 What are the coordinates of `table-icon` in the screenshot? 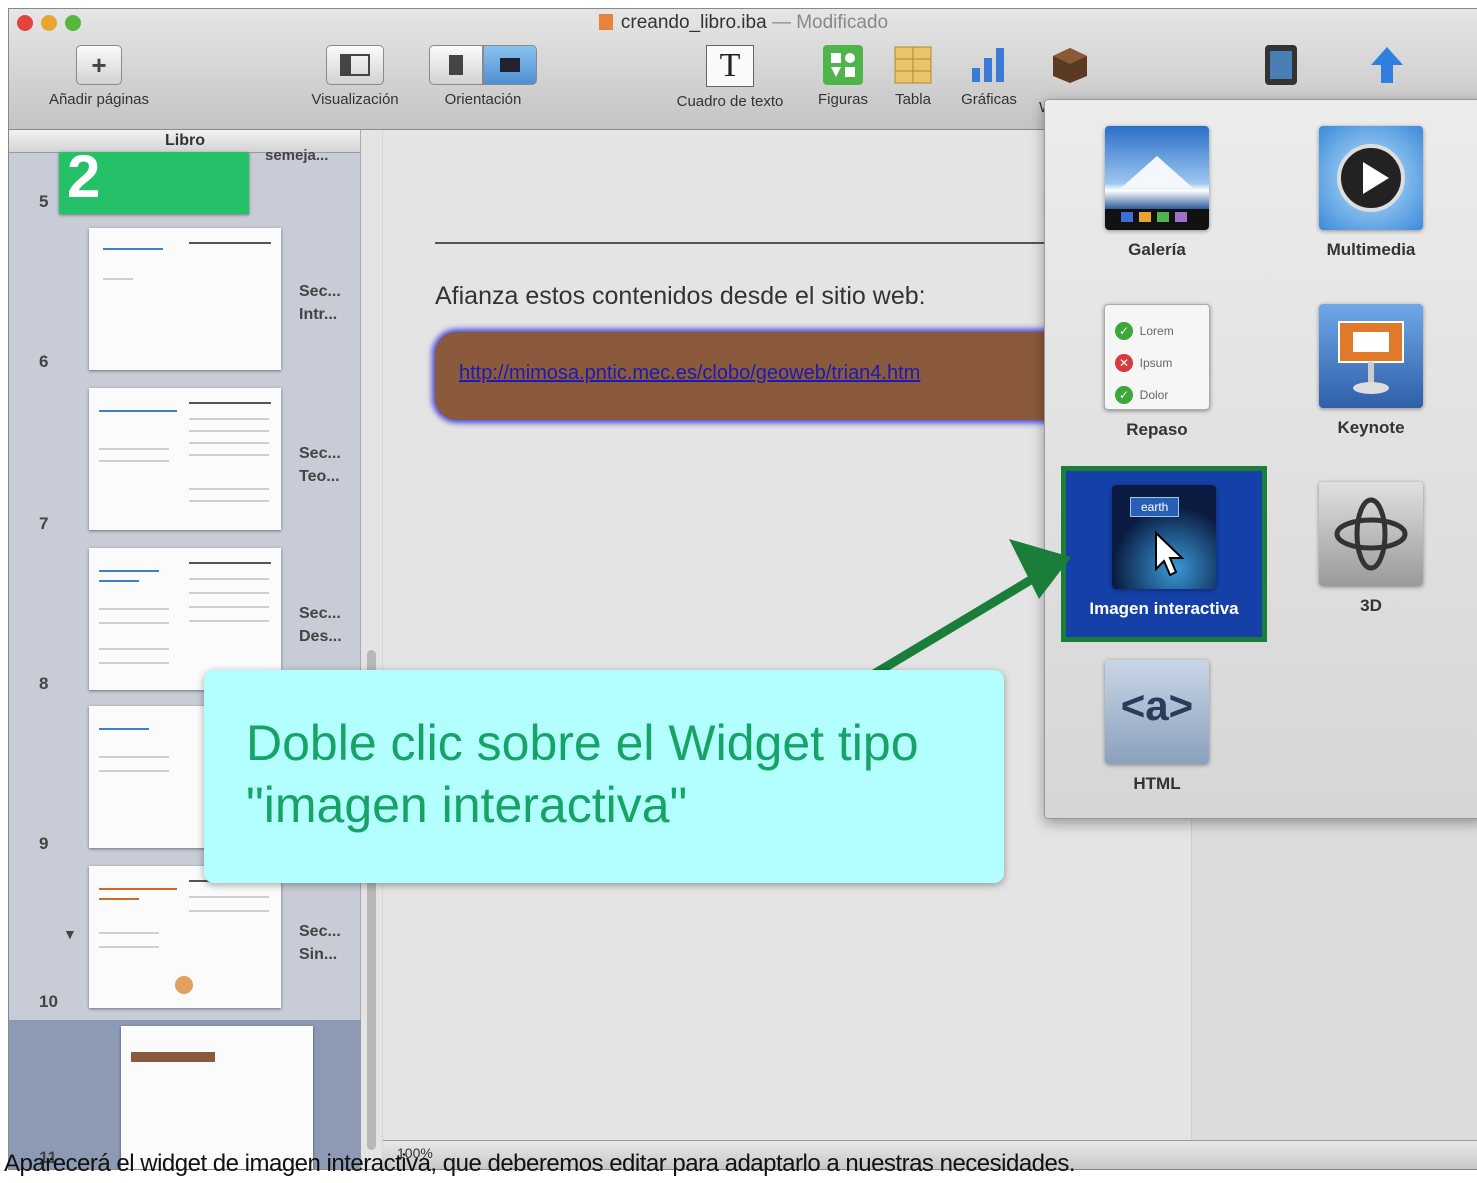 It's located at (913, 65).